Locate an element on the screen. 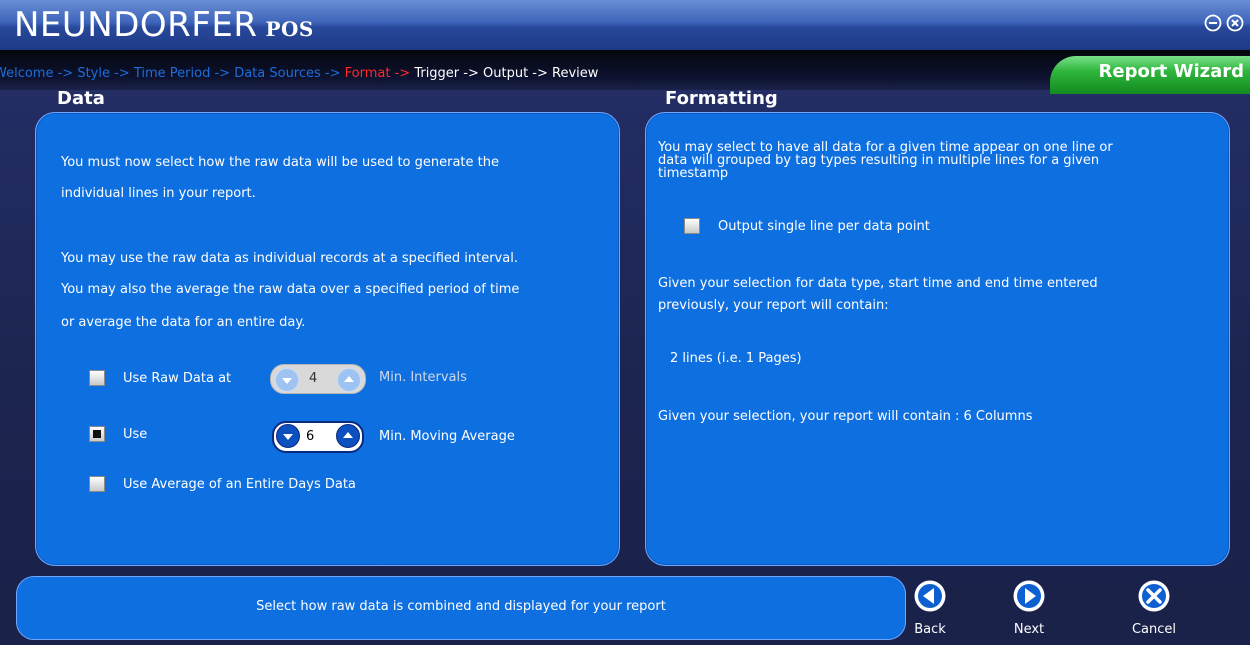 Image resolution: width=1250 pixels, height=645 pixels. data-desc-line-3: or average the data for an entire day. is located at coordinates (183, 322).